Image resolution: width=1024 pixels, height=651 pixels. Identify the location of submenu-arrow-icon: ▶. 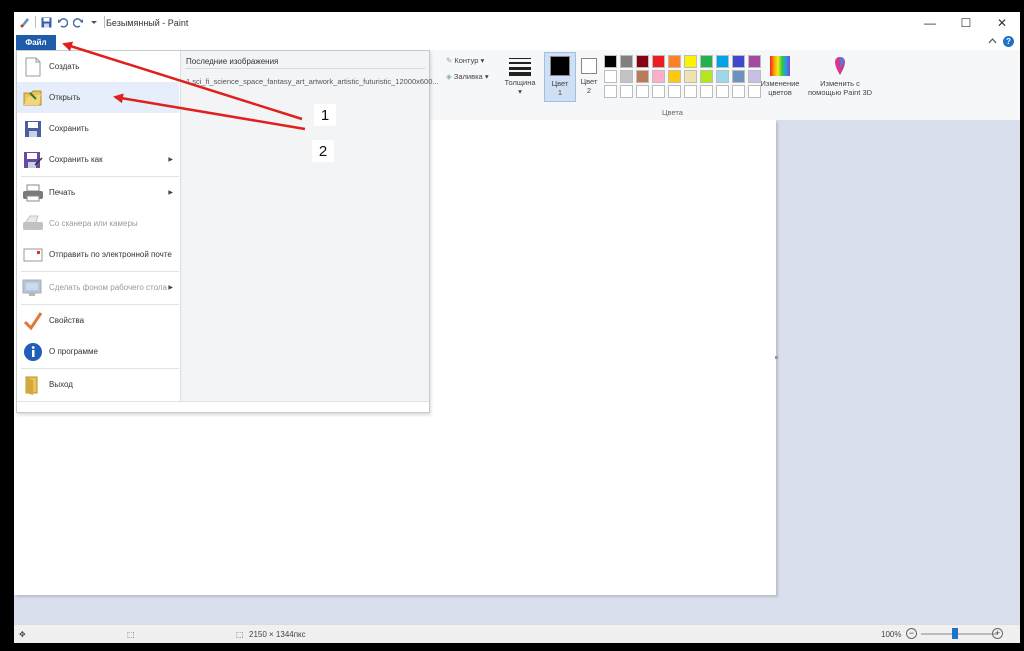
(170, 288).